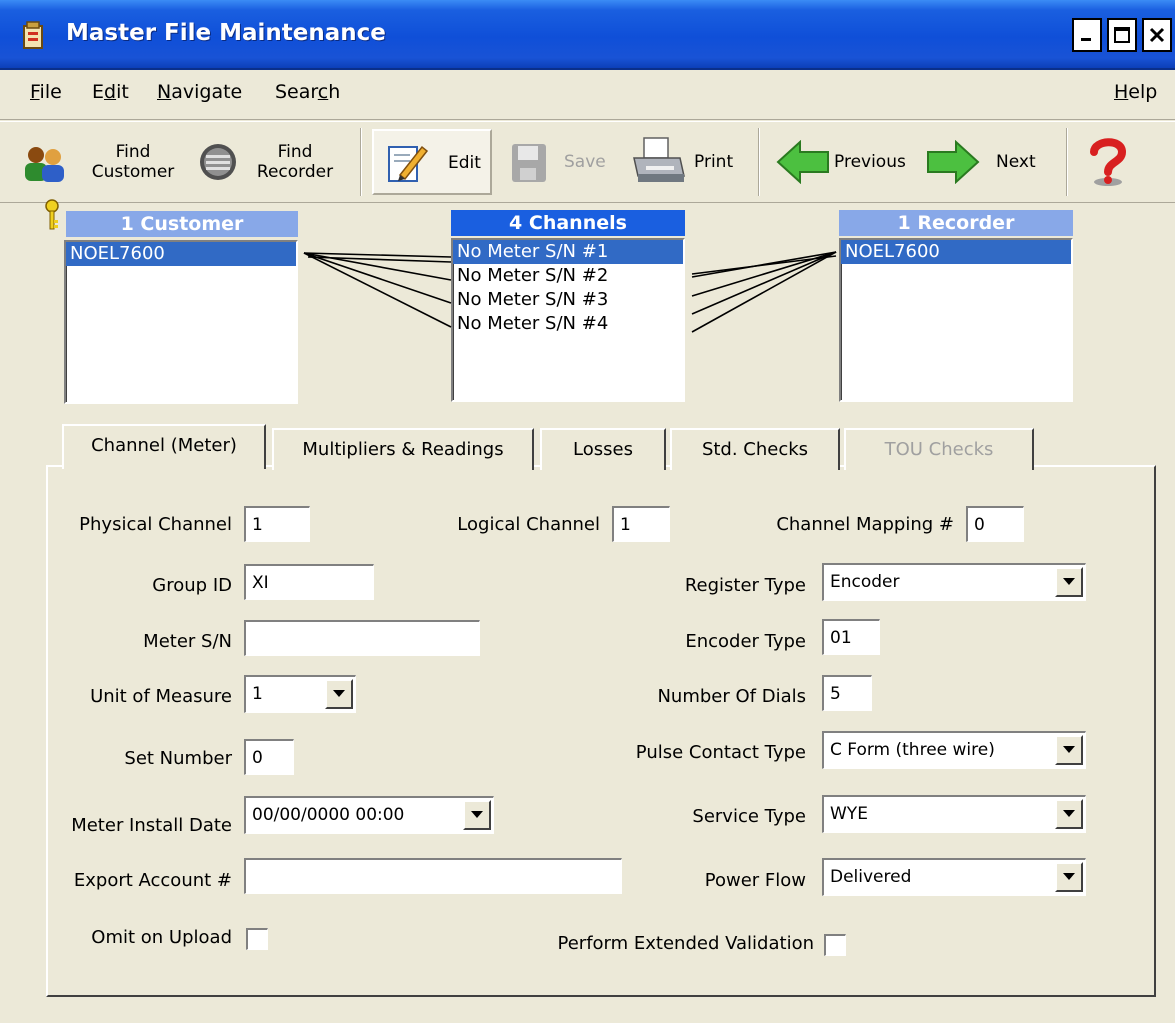  Describe the element at coordinates (269, 757) in the screenshot. I see `set-number-field: 0` at that location.